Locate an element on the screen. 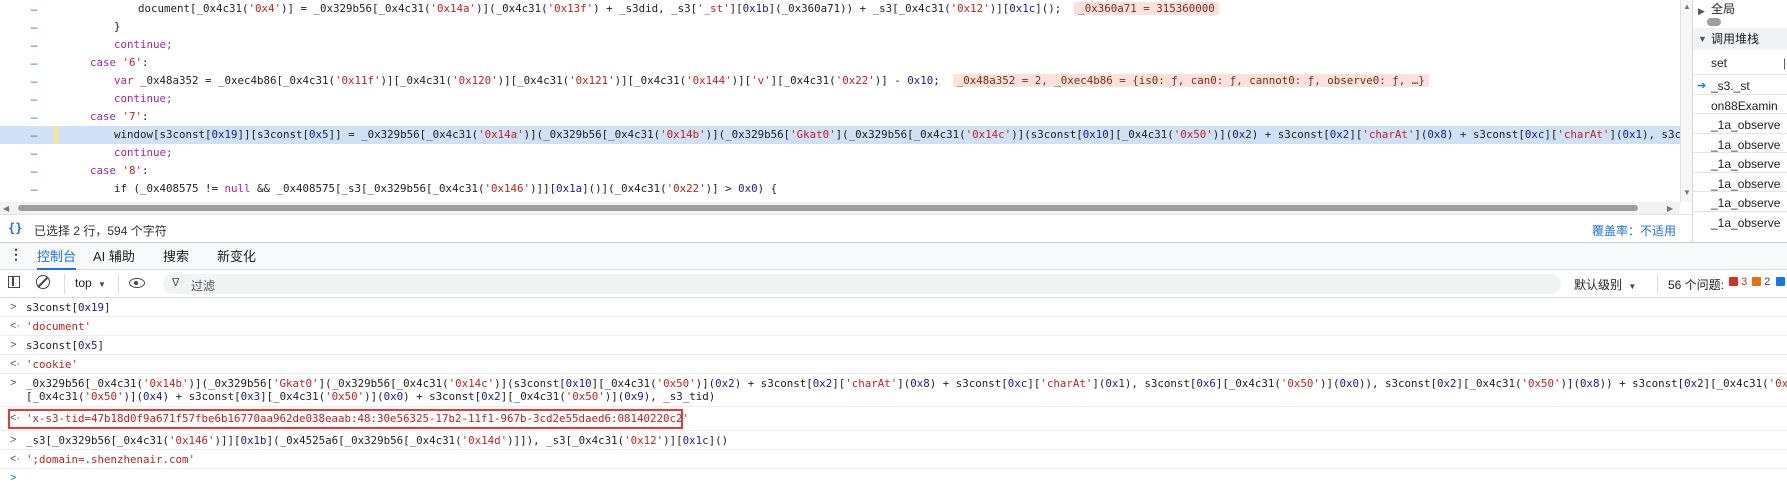 The image size is (1787, 503). code-token: )] > is located at coordinates (722, 188).